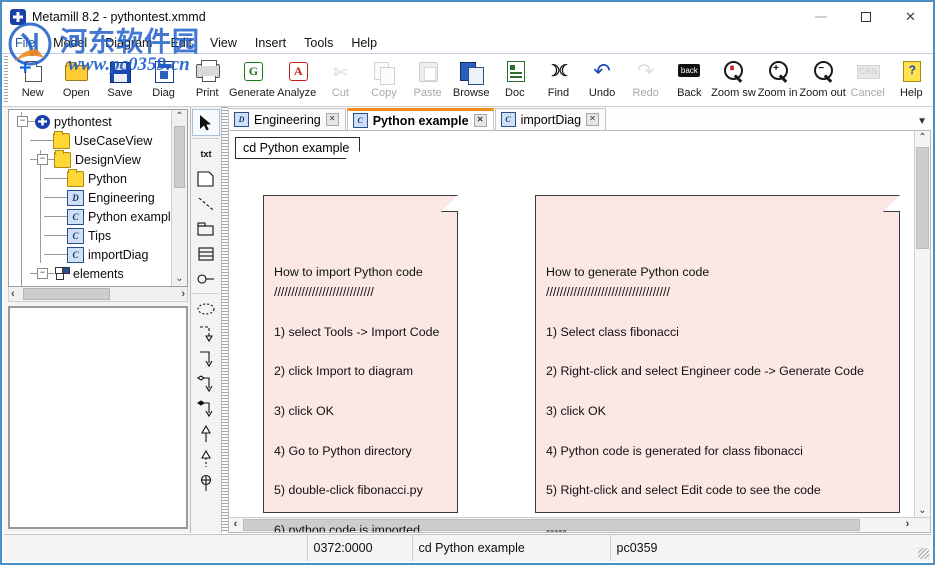  Describe the element at coordinates (910, 17) in the screenshot. I see `close-button: ✕` at that location.